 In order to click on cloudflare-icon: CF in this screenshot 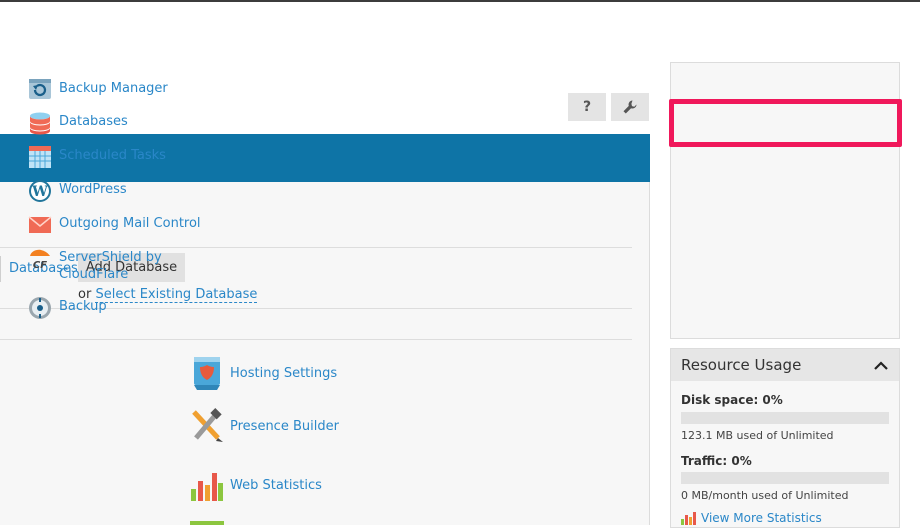, I will do `click(40, 259)`.